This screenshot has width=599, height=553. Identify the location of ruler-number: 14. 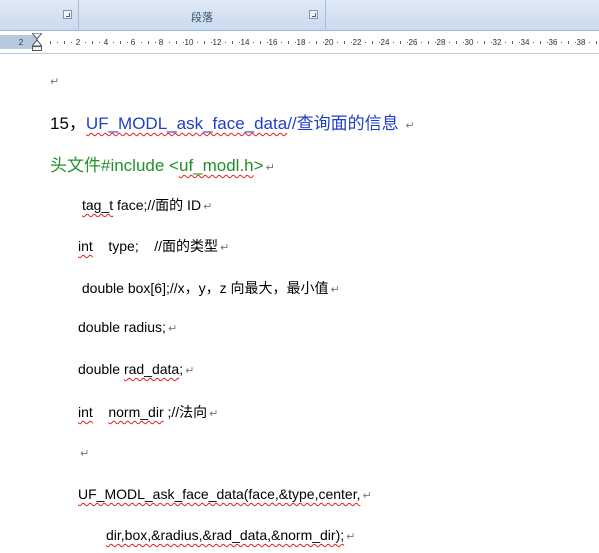
(245, 42).